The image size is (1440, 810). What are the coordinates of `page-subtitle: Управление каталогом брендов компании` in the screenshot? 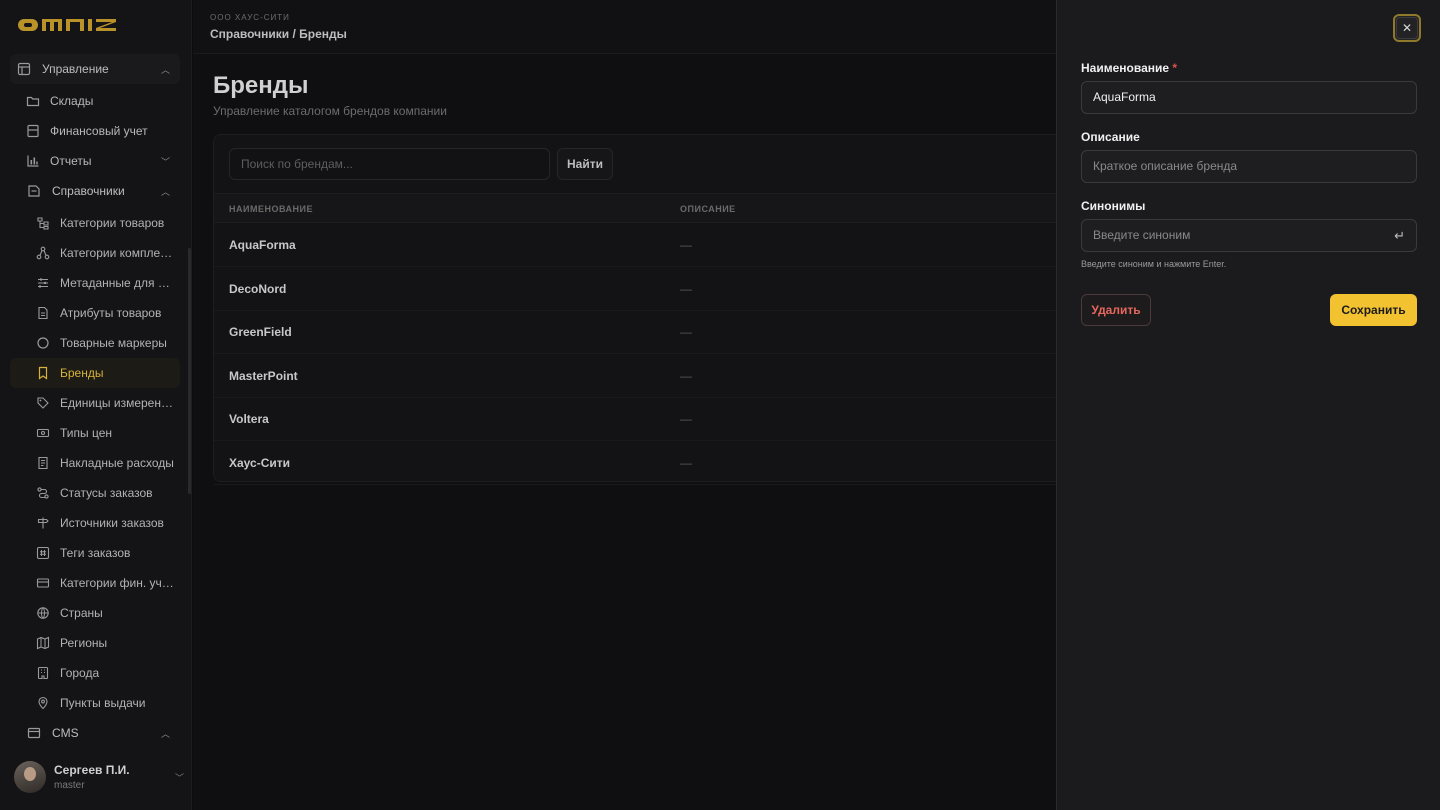 It's located at (330, 111).